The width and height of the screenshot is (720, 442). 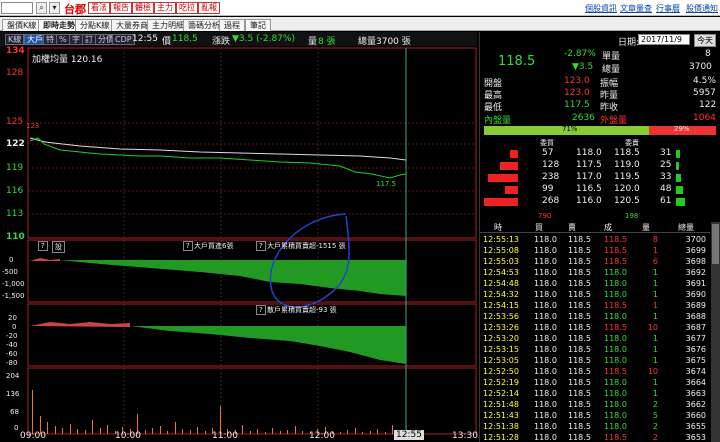 I want to click on th-ask: 賣, so click(x=572, y=227).